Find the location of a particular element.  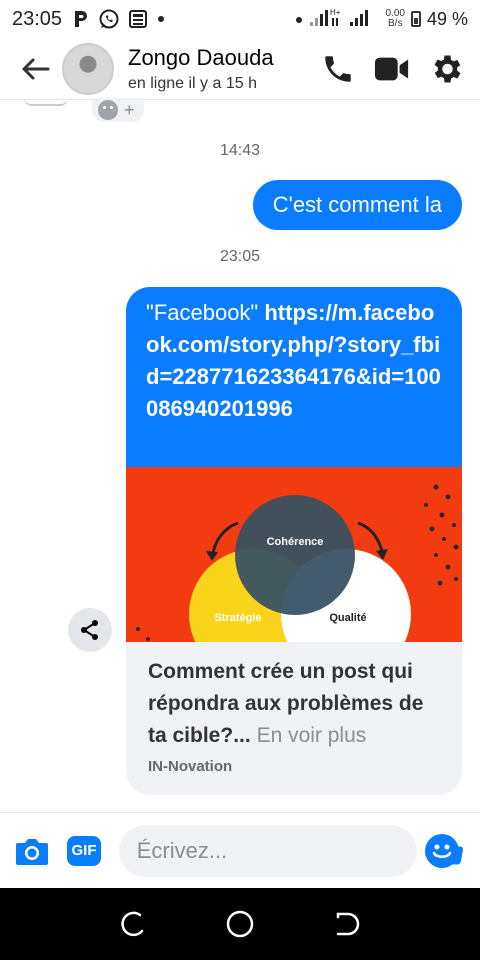

timestamp: 23:05 is located at coordinates (240, 256).